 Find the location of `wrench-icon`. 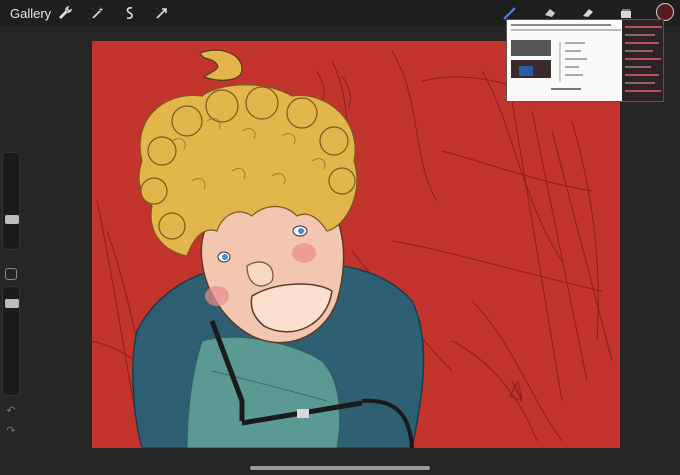

wrench-icon is located at coordinates (65, 13).